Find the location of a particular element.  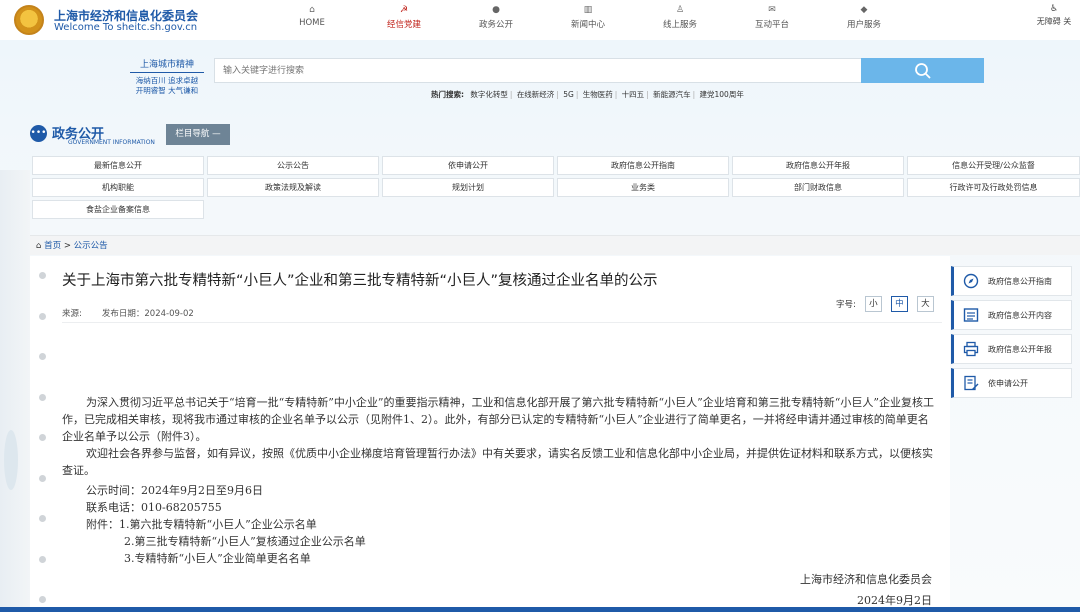

nav-gov-affairs: ● 政务公开 is located at coordinates (496, 20).